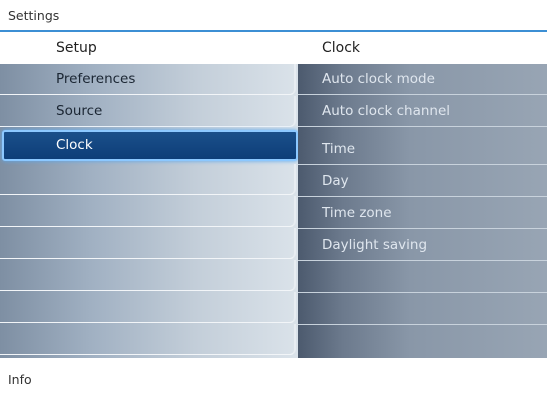 The image size is (547, 400). Describe the element at coordinates (76, 48) in the screenshot. I see `left-column-title: Setup` at that location.